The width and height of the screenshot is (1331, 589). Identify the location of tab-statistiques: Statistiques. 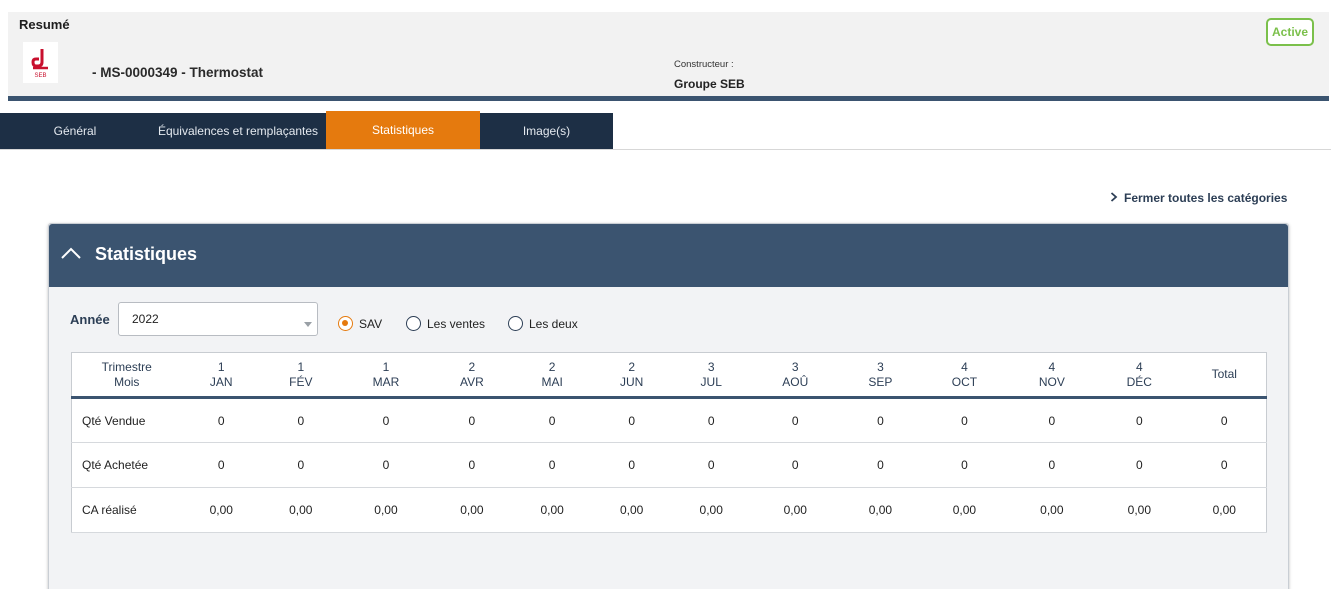
(403, 130).